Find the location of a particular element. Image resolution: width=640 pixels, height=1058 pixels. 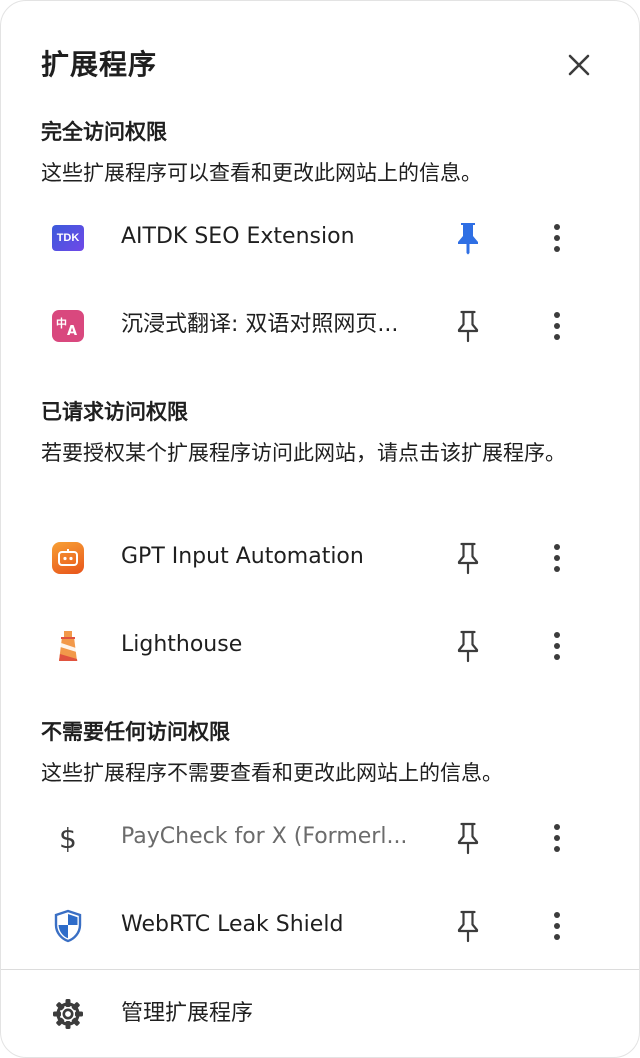

manage-extensions-button: 管理扩展程序 is located at coordinates (320, 1014).